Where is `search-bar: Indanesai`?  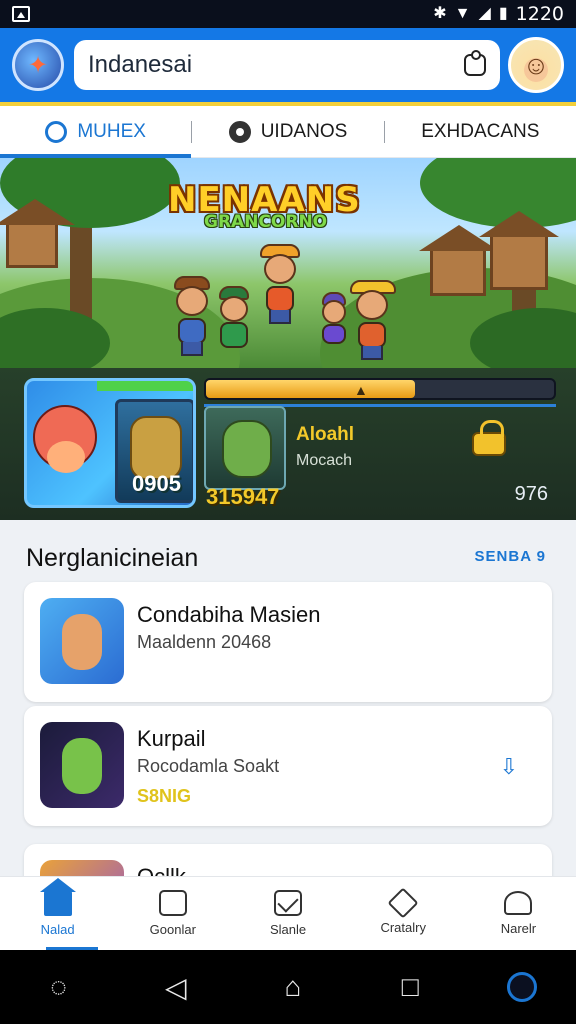 search-bar: Indanesai is located at coordinates (287, 65).